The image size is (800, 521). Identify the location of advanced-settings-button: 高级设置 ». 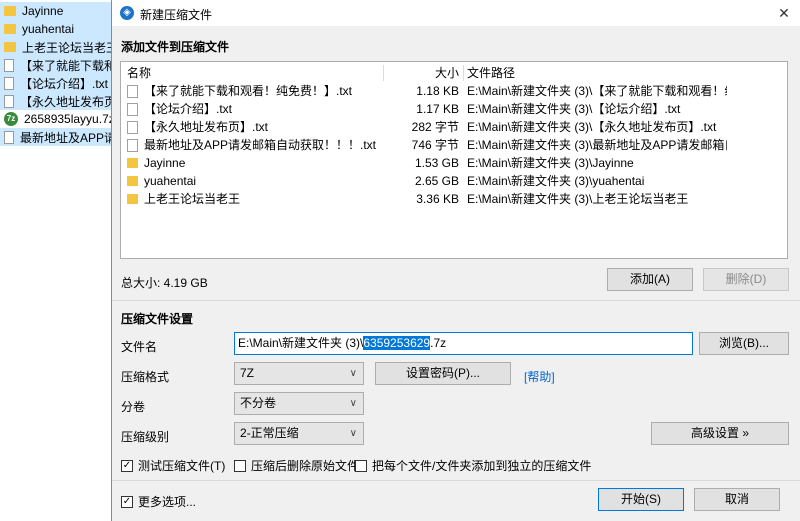
(720, 433).